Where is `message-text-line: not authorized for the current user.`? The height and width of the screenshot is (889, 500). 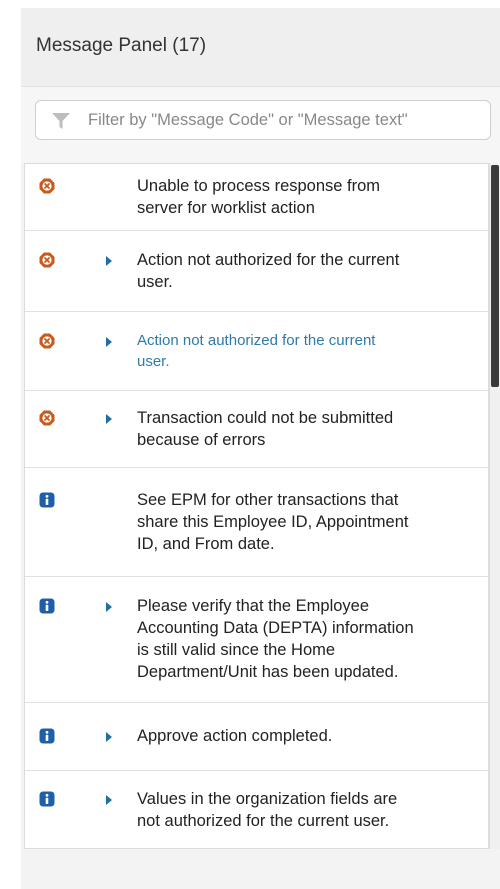
message-text-line: not authorized for the current user. is located at coordinates (263, 821).